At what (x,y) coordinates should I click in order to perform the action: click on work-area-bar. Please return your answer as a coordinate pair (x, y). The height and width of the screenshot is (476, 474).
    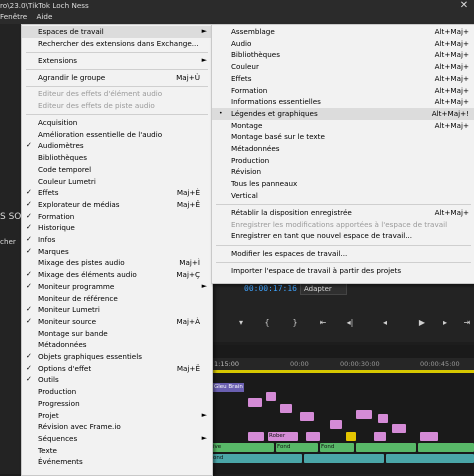
    Looking at the image, I should click on (343, 371).